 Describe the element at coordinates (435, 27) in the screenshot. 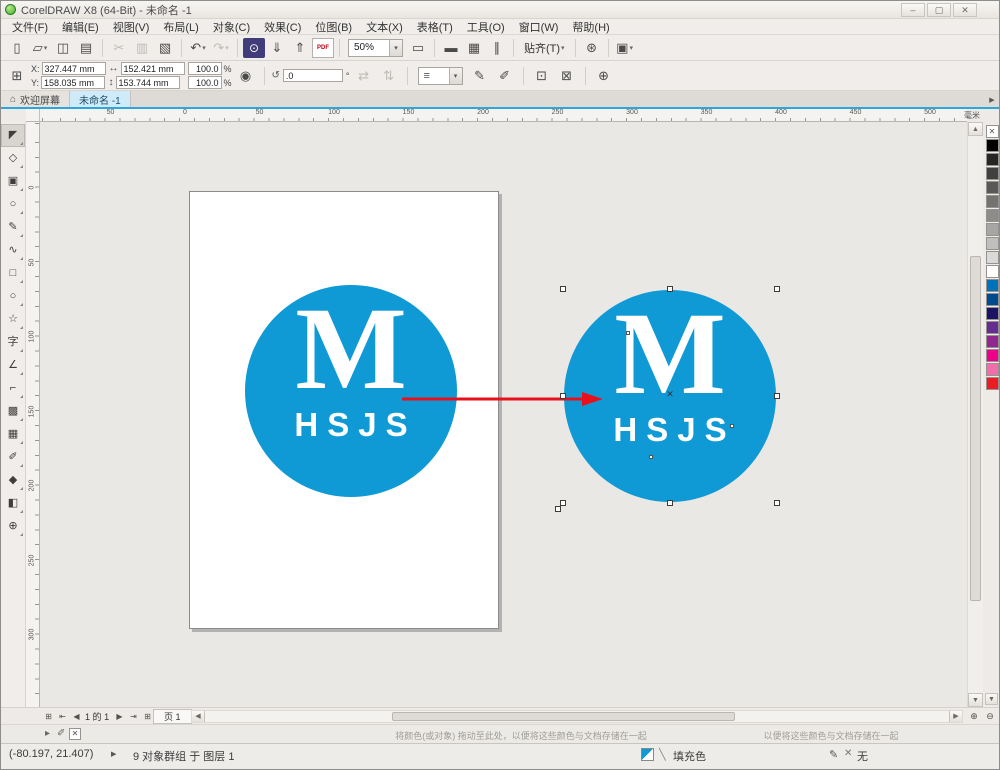

I see `menu-item-table: 表格(T)` at that location.